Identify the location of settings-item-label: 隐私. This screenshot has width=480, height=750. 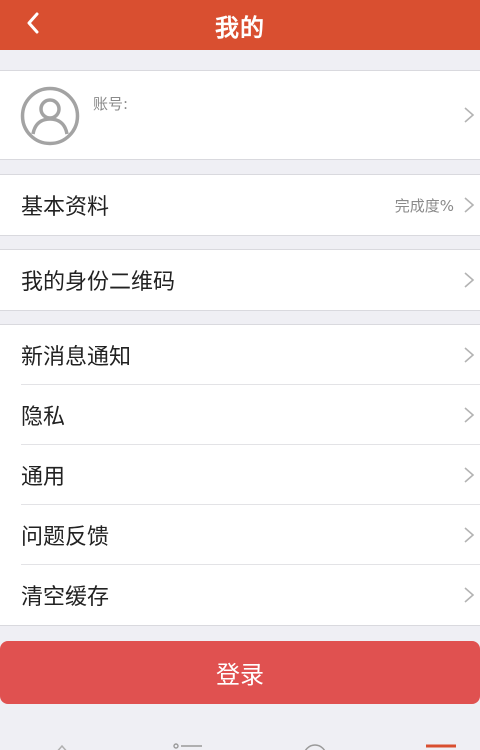
(43, 417).